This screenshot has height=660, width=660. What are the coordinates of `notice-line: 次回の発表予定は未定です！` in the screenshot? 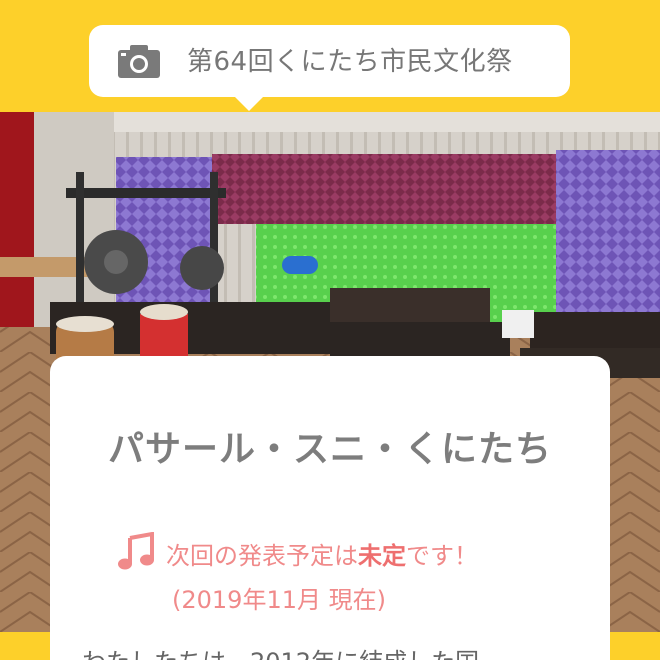 It's located at (386, 553).